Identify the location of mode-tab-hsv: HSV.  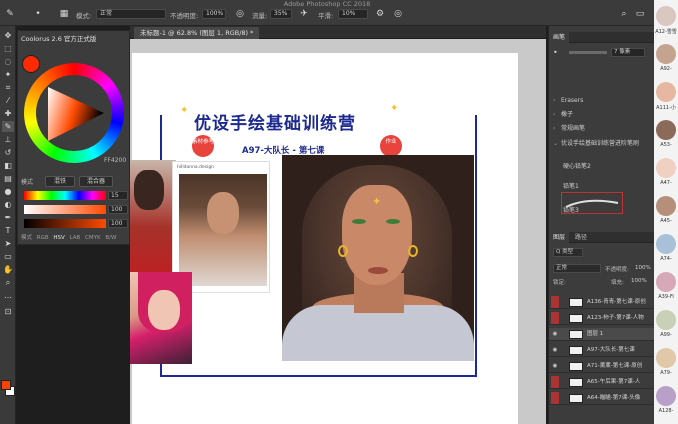
(58, 238).